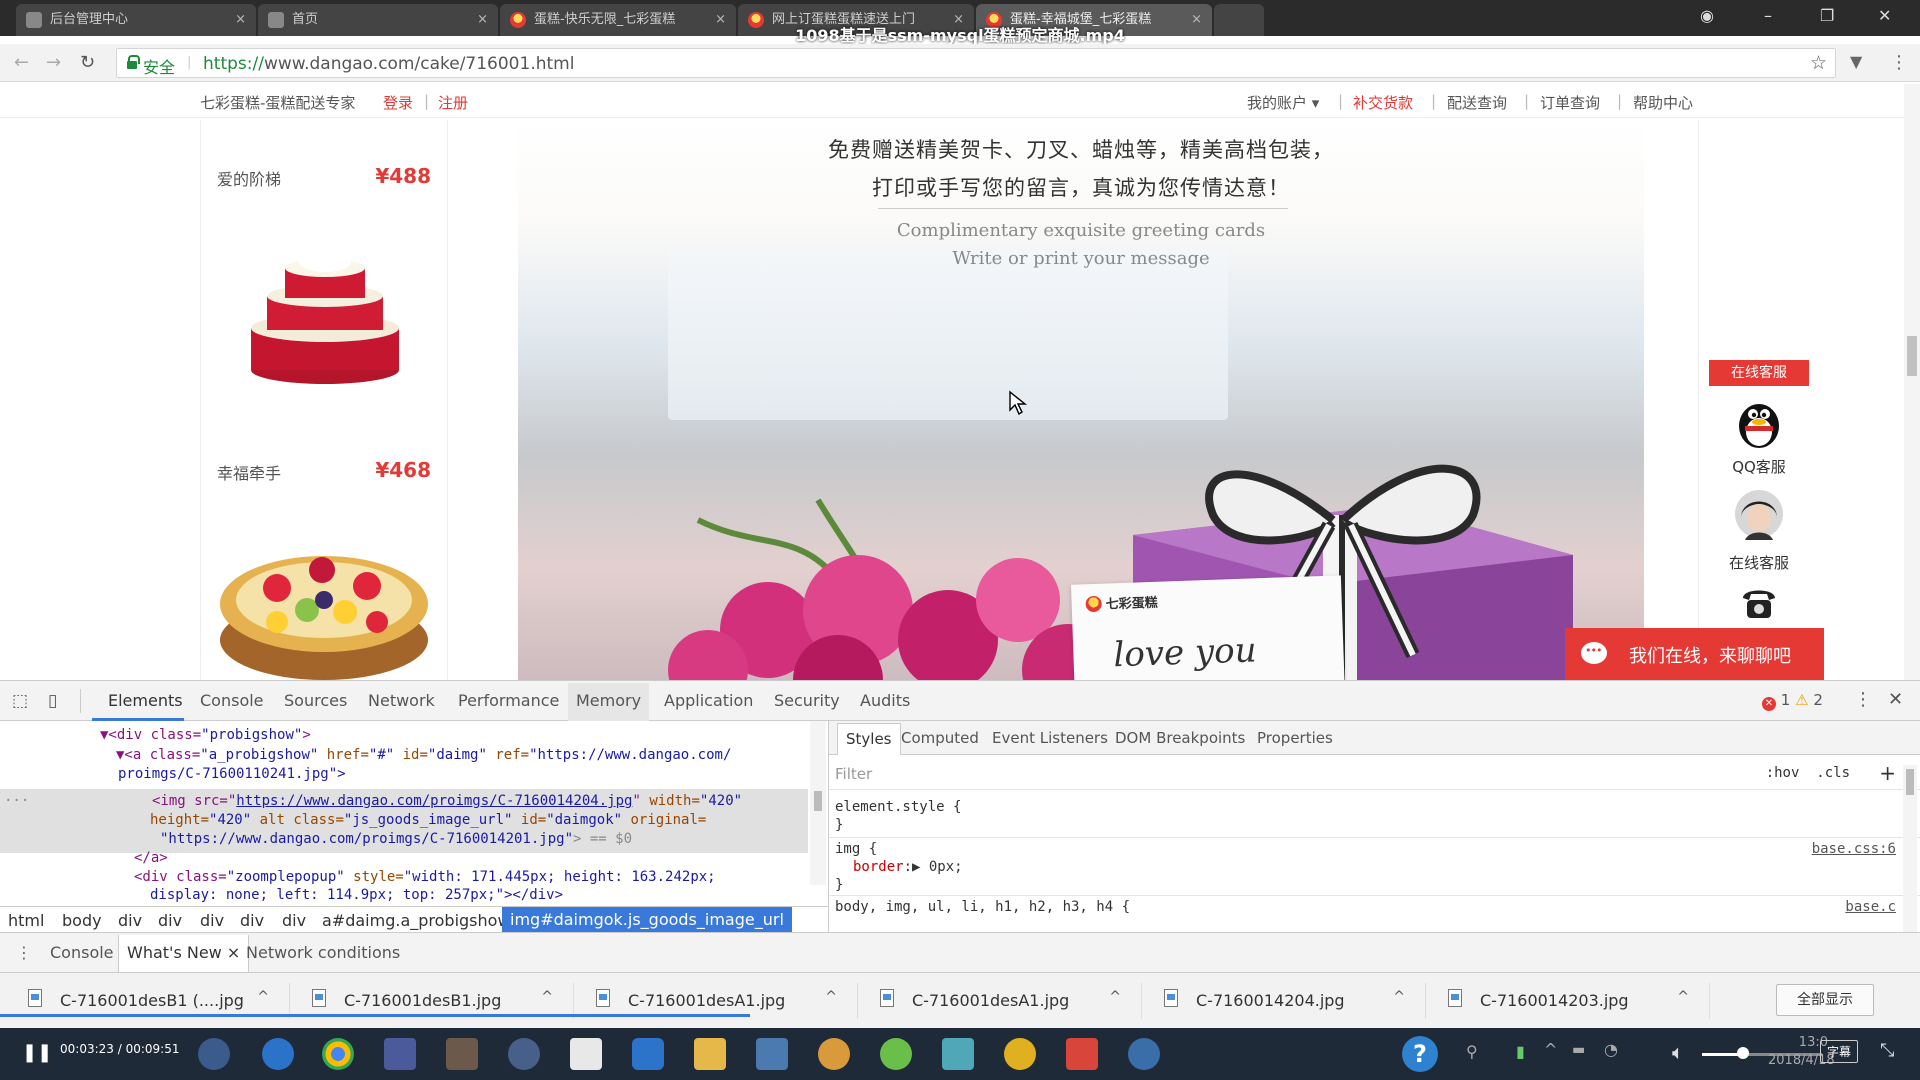 The height and width of the screenshot is (1080, 1920). Describe the element at coordinates (1792, 701) in the screenshot. I see `error-warning-counter: ✕ 1 ⚠ 2` at that location.